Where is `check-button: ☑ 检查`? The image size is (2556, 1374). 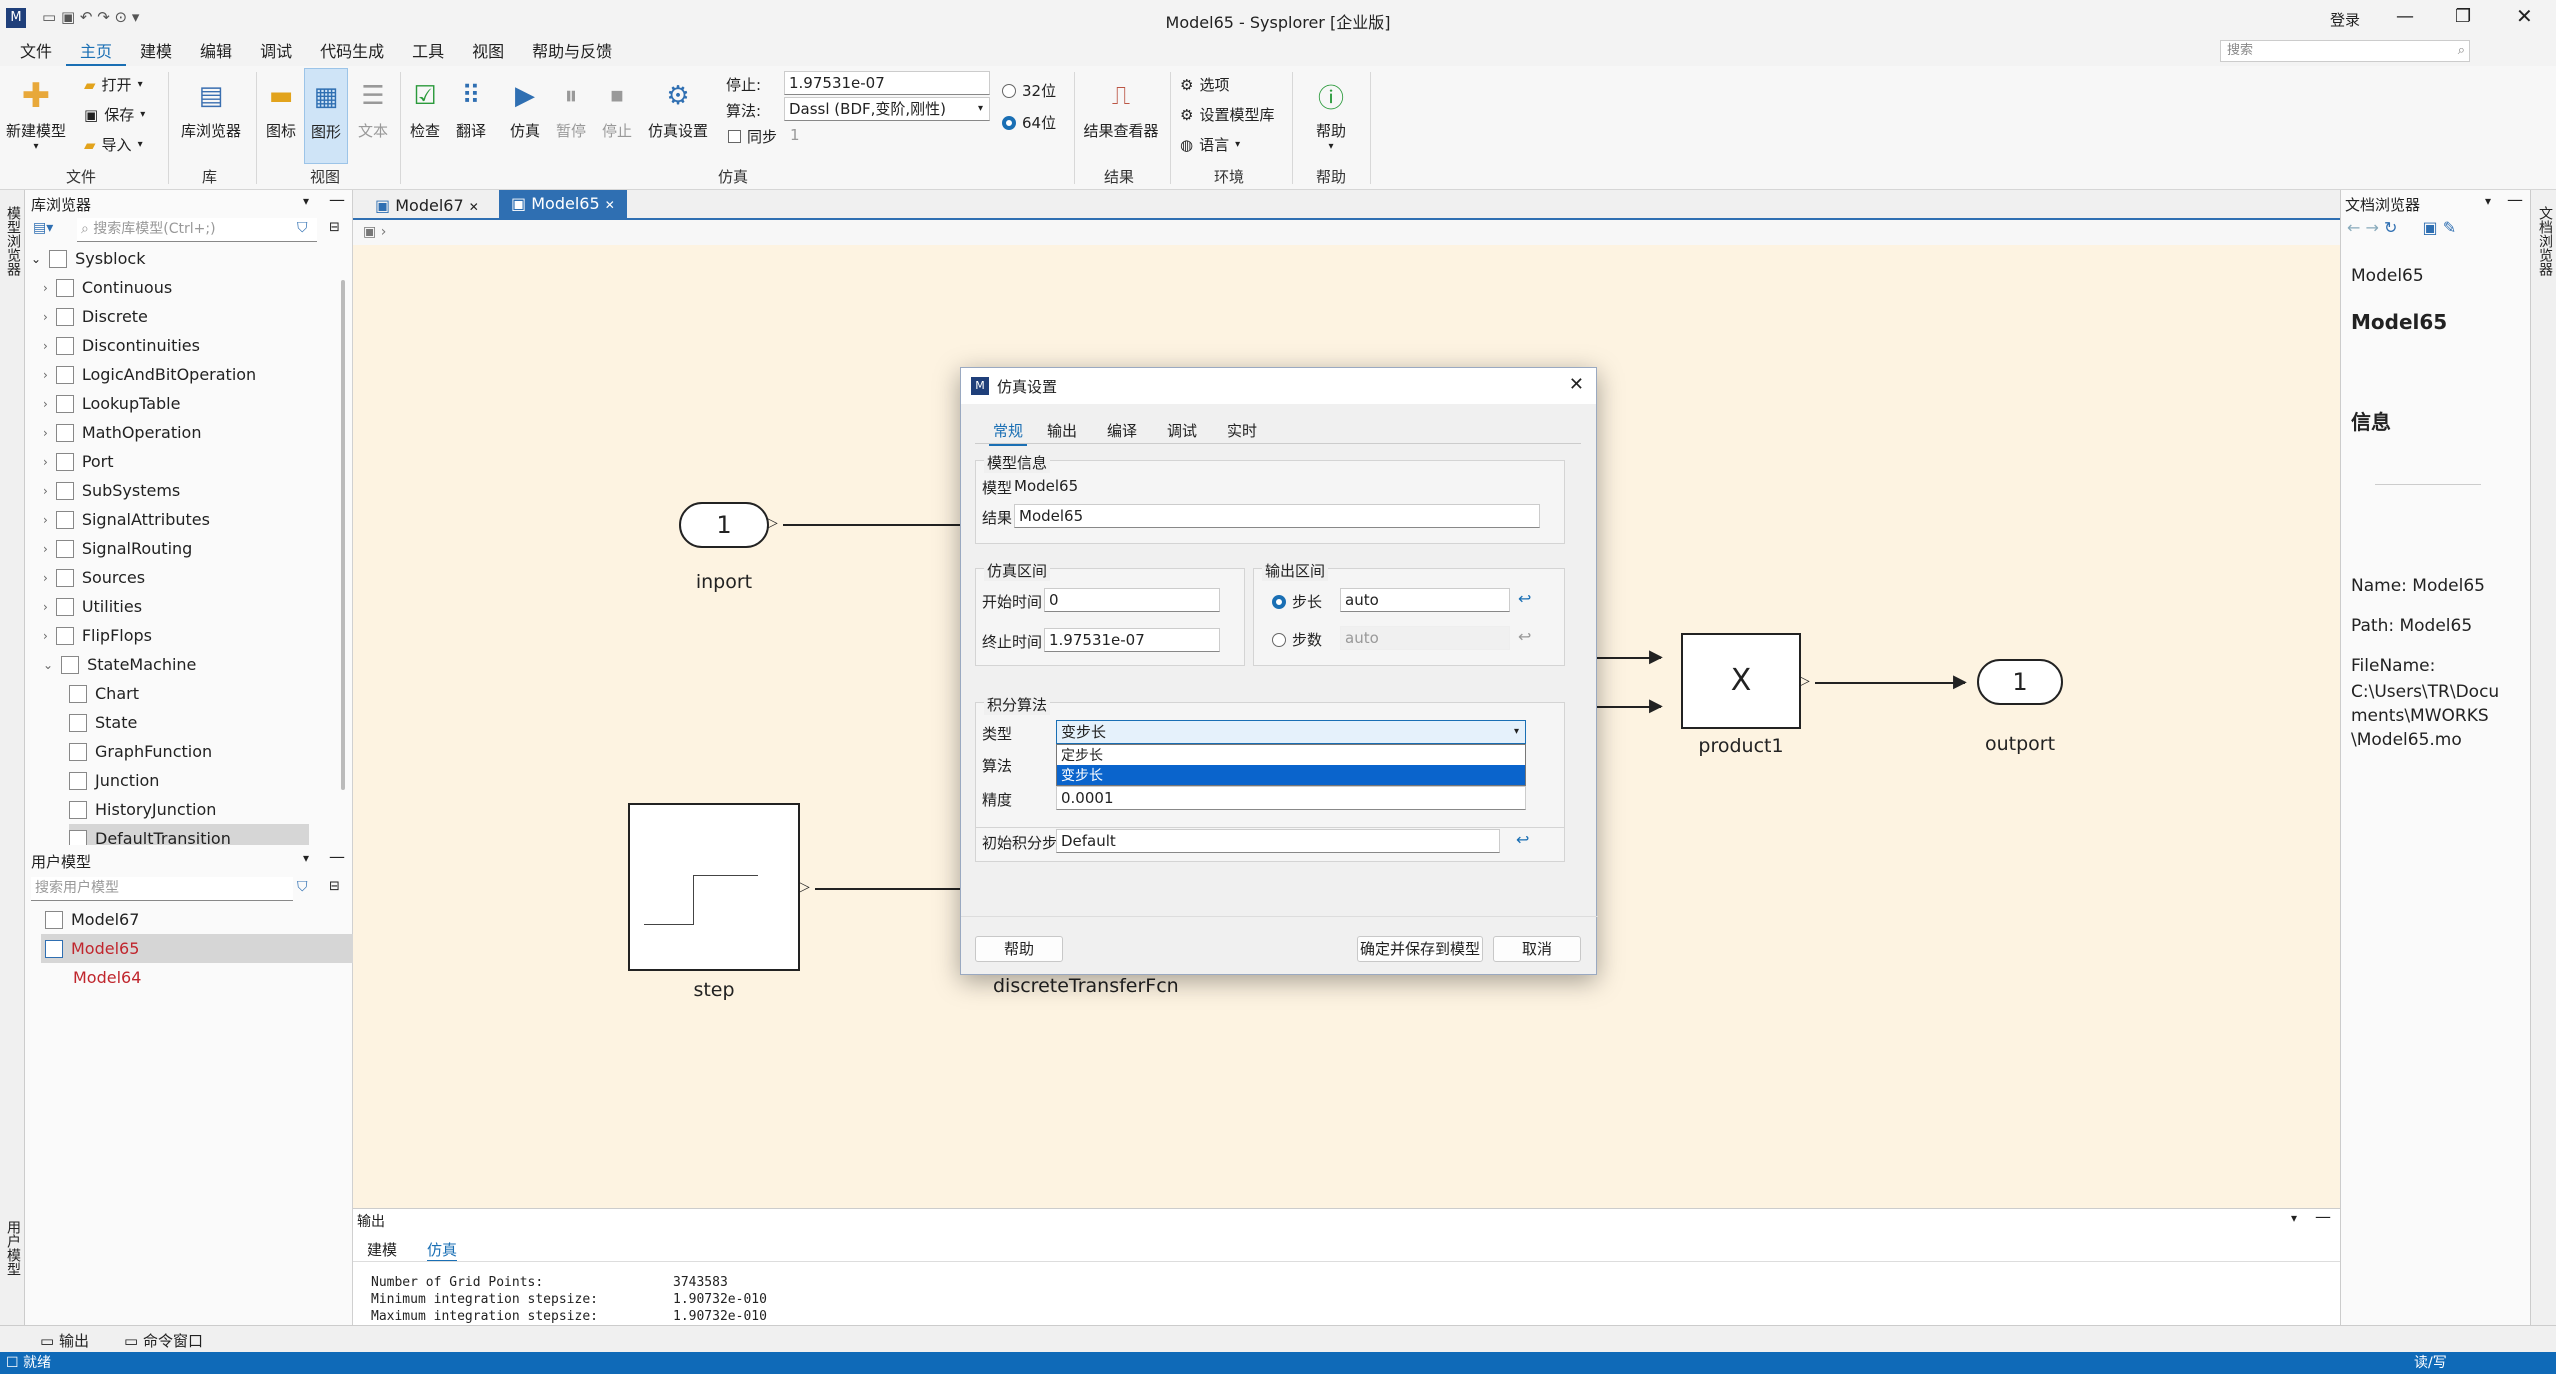
check-button: ☑ 检查 is located at coordinates (425, 109).